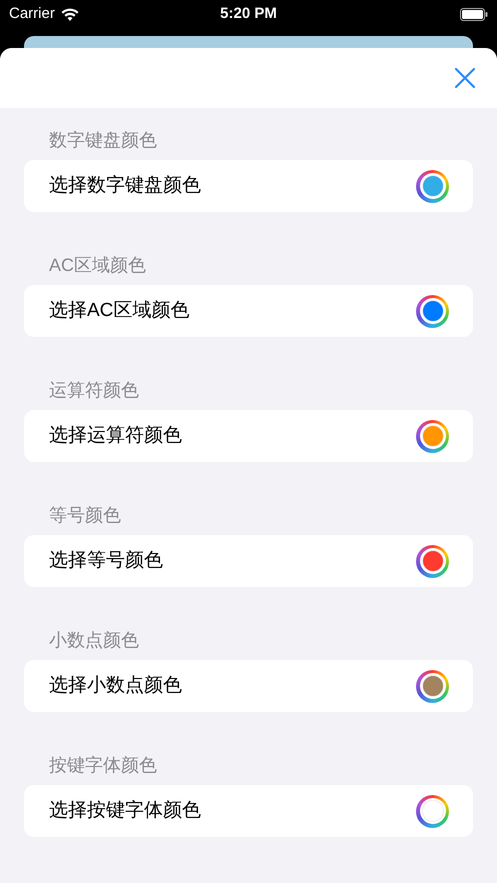 This screenshot has height=883, width=497. Describe the element at coordinates (94, 640) in the screenshot. I see `section-header: 小数点颜色` at that location.